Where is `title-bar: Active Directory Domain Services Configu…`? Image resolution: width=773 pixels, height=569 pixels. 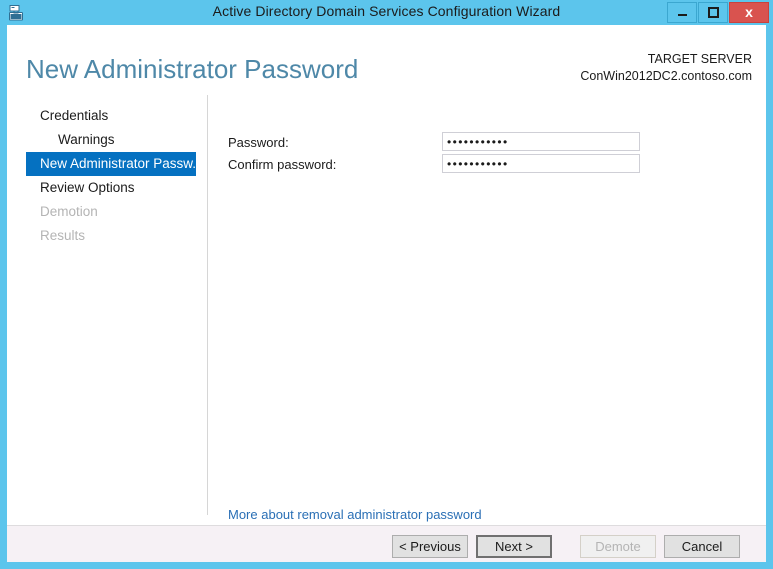 title-bar: Active Directory Domain Services Configu… is located at coordinates (386, 12).